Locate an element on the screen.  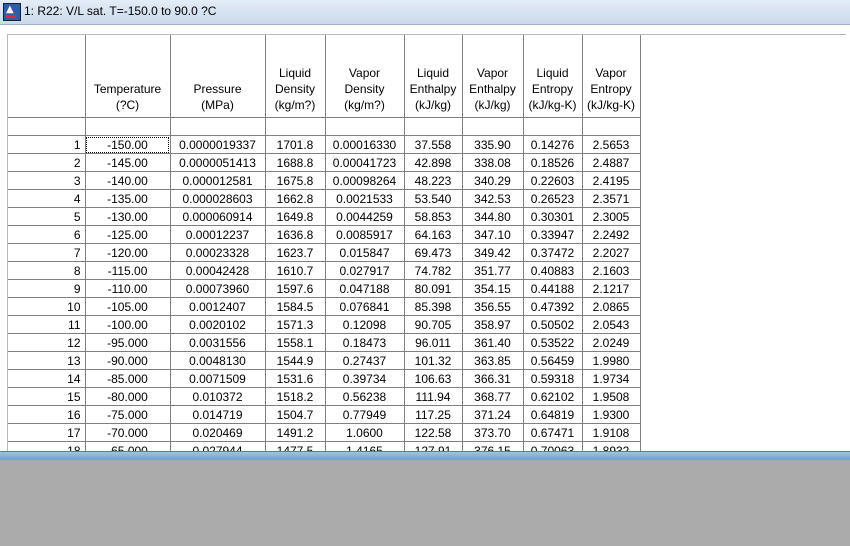
column-header: Liquid Entropy (kJ/kg-K) is located at coordinates (553, 76).